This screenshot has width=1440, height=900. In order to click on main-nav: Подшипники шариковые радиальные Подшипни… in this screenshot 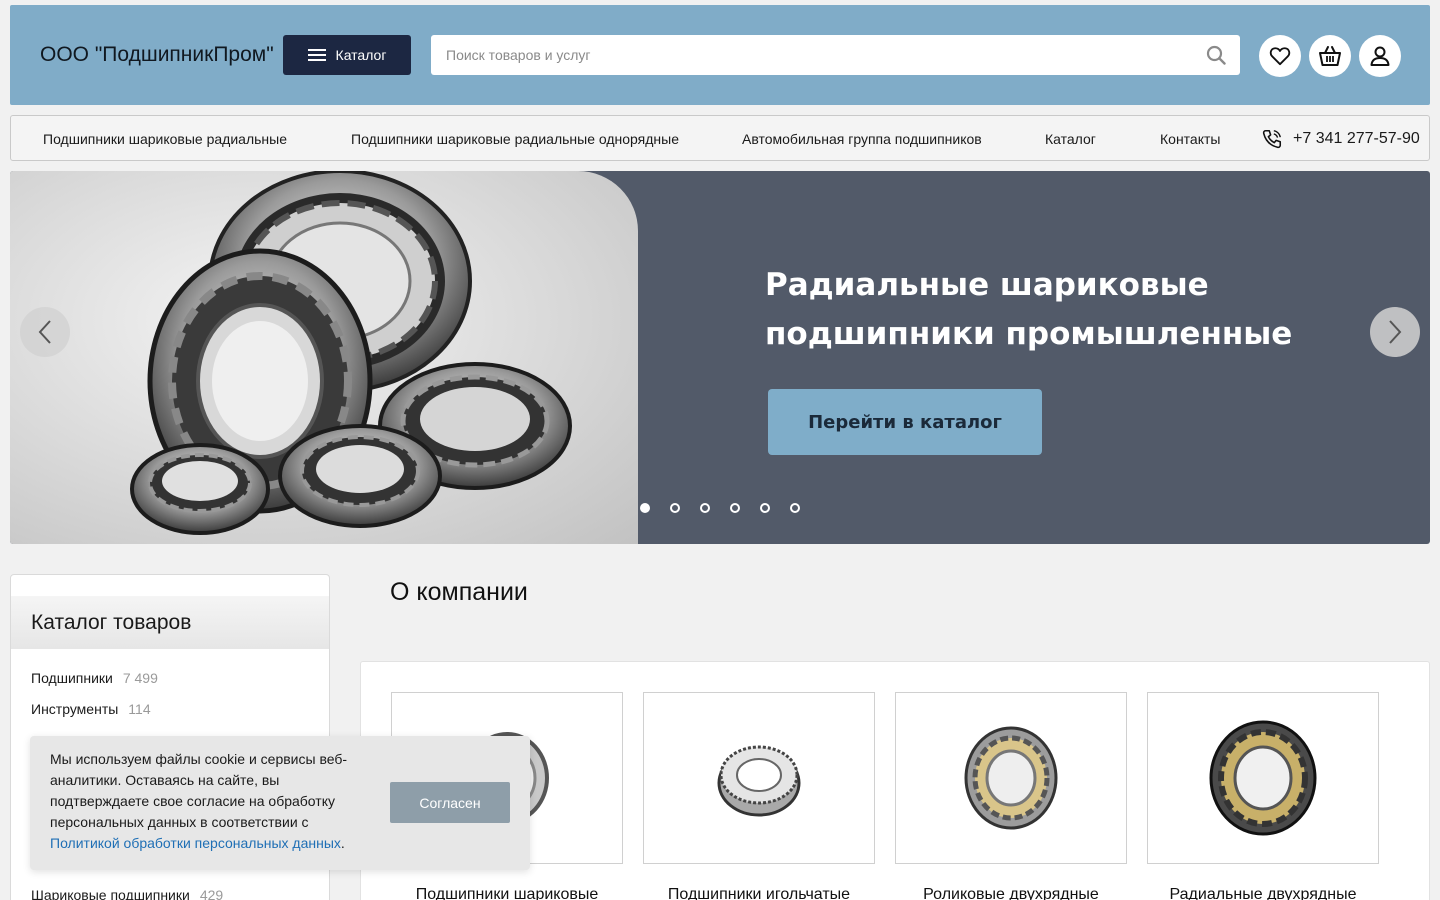, I will do `click(720, 138)`.